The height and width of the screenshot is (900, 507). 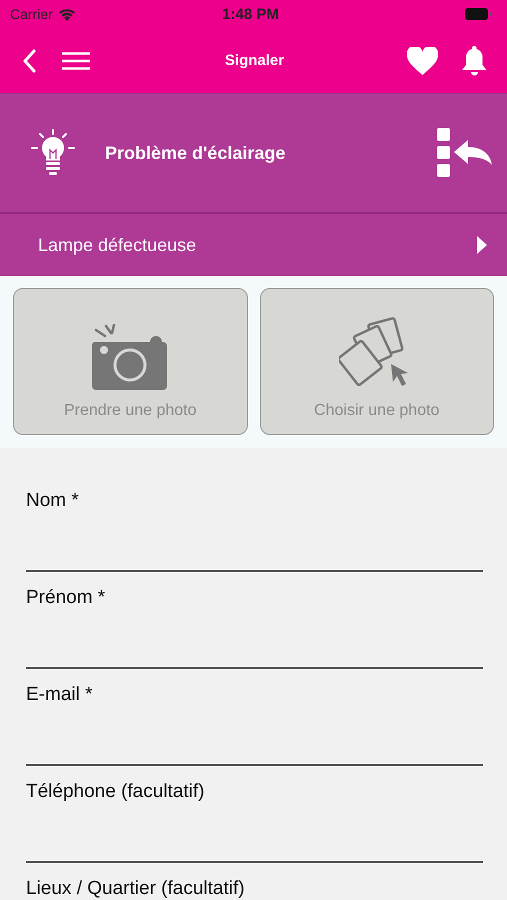 What do you see at coordinates (76, 61) in the screenshot?
I see `menu-icon` at bounding box center [76, 61].